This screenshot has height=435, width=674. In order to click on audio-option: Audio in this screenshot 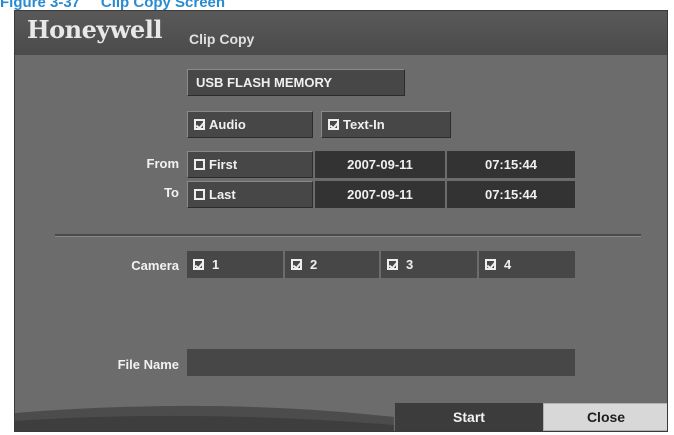, I will do `click(250, 124)`.